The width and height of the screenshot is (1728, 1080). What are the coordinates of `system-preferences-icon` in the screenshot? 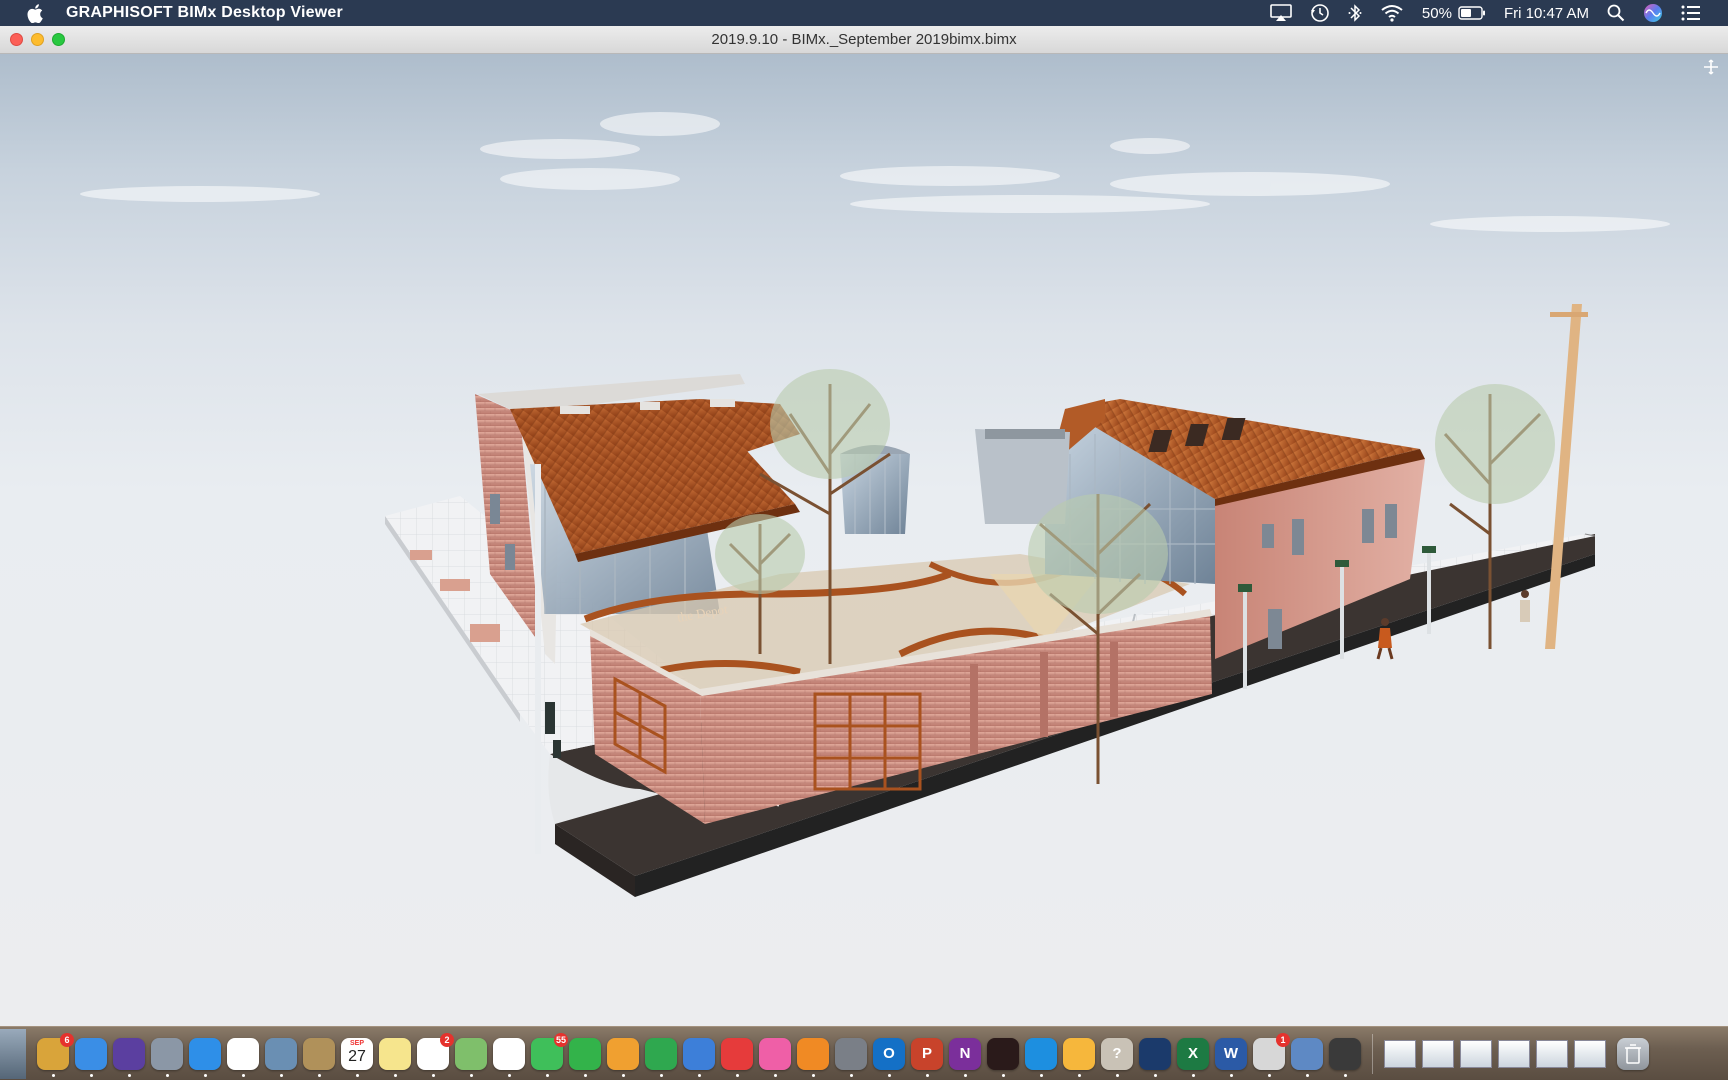 It's located at (851, 1057).